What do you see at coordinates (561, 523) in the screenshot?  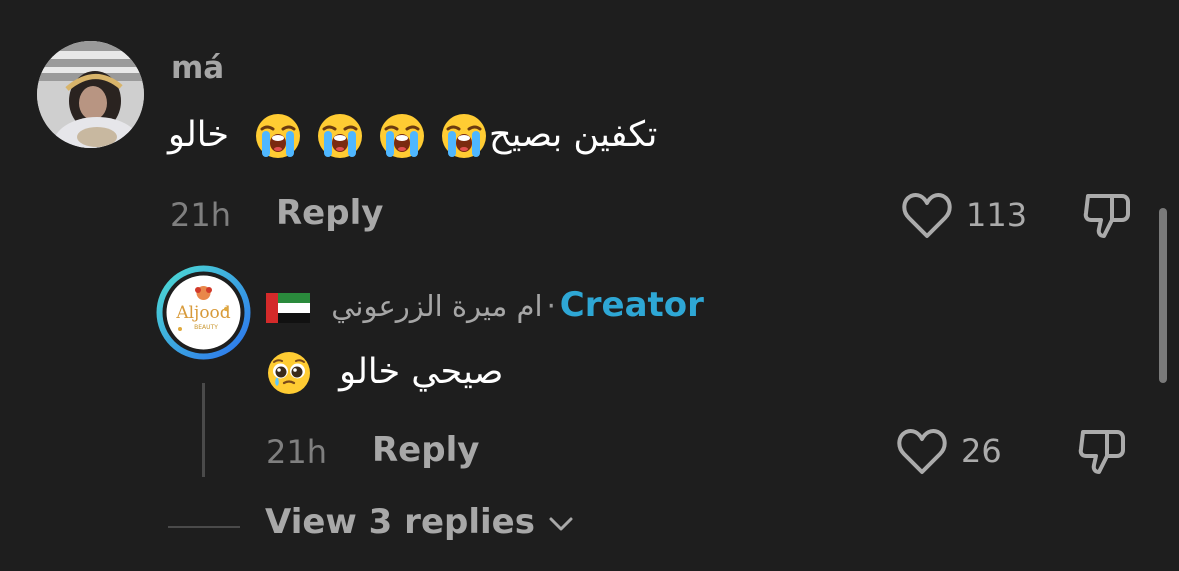 I see `chevron-down-icon` at bounding box center [561, 523].